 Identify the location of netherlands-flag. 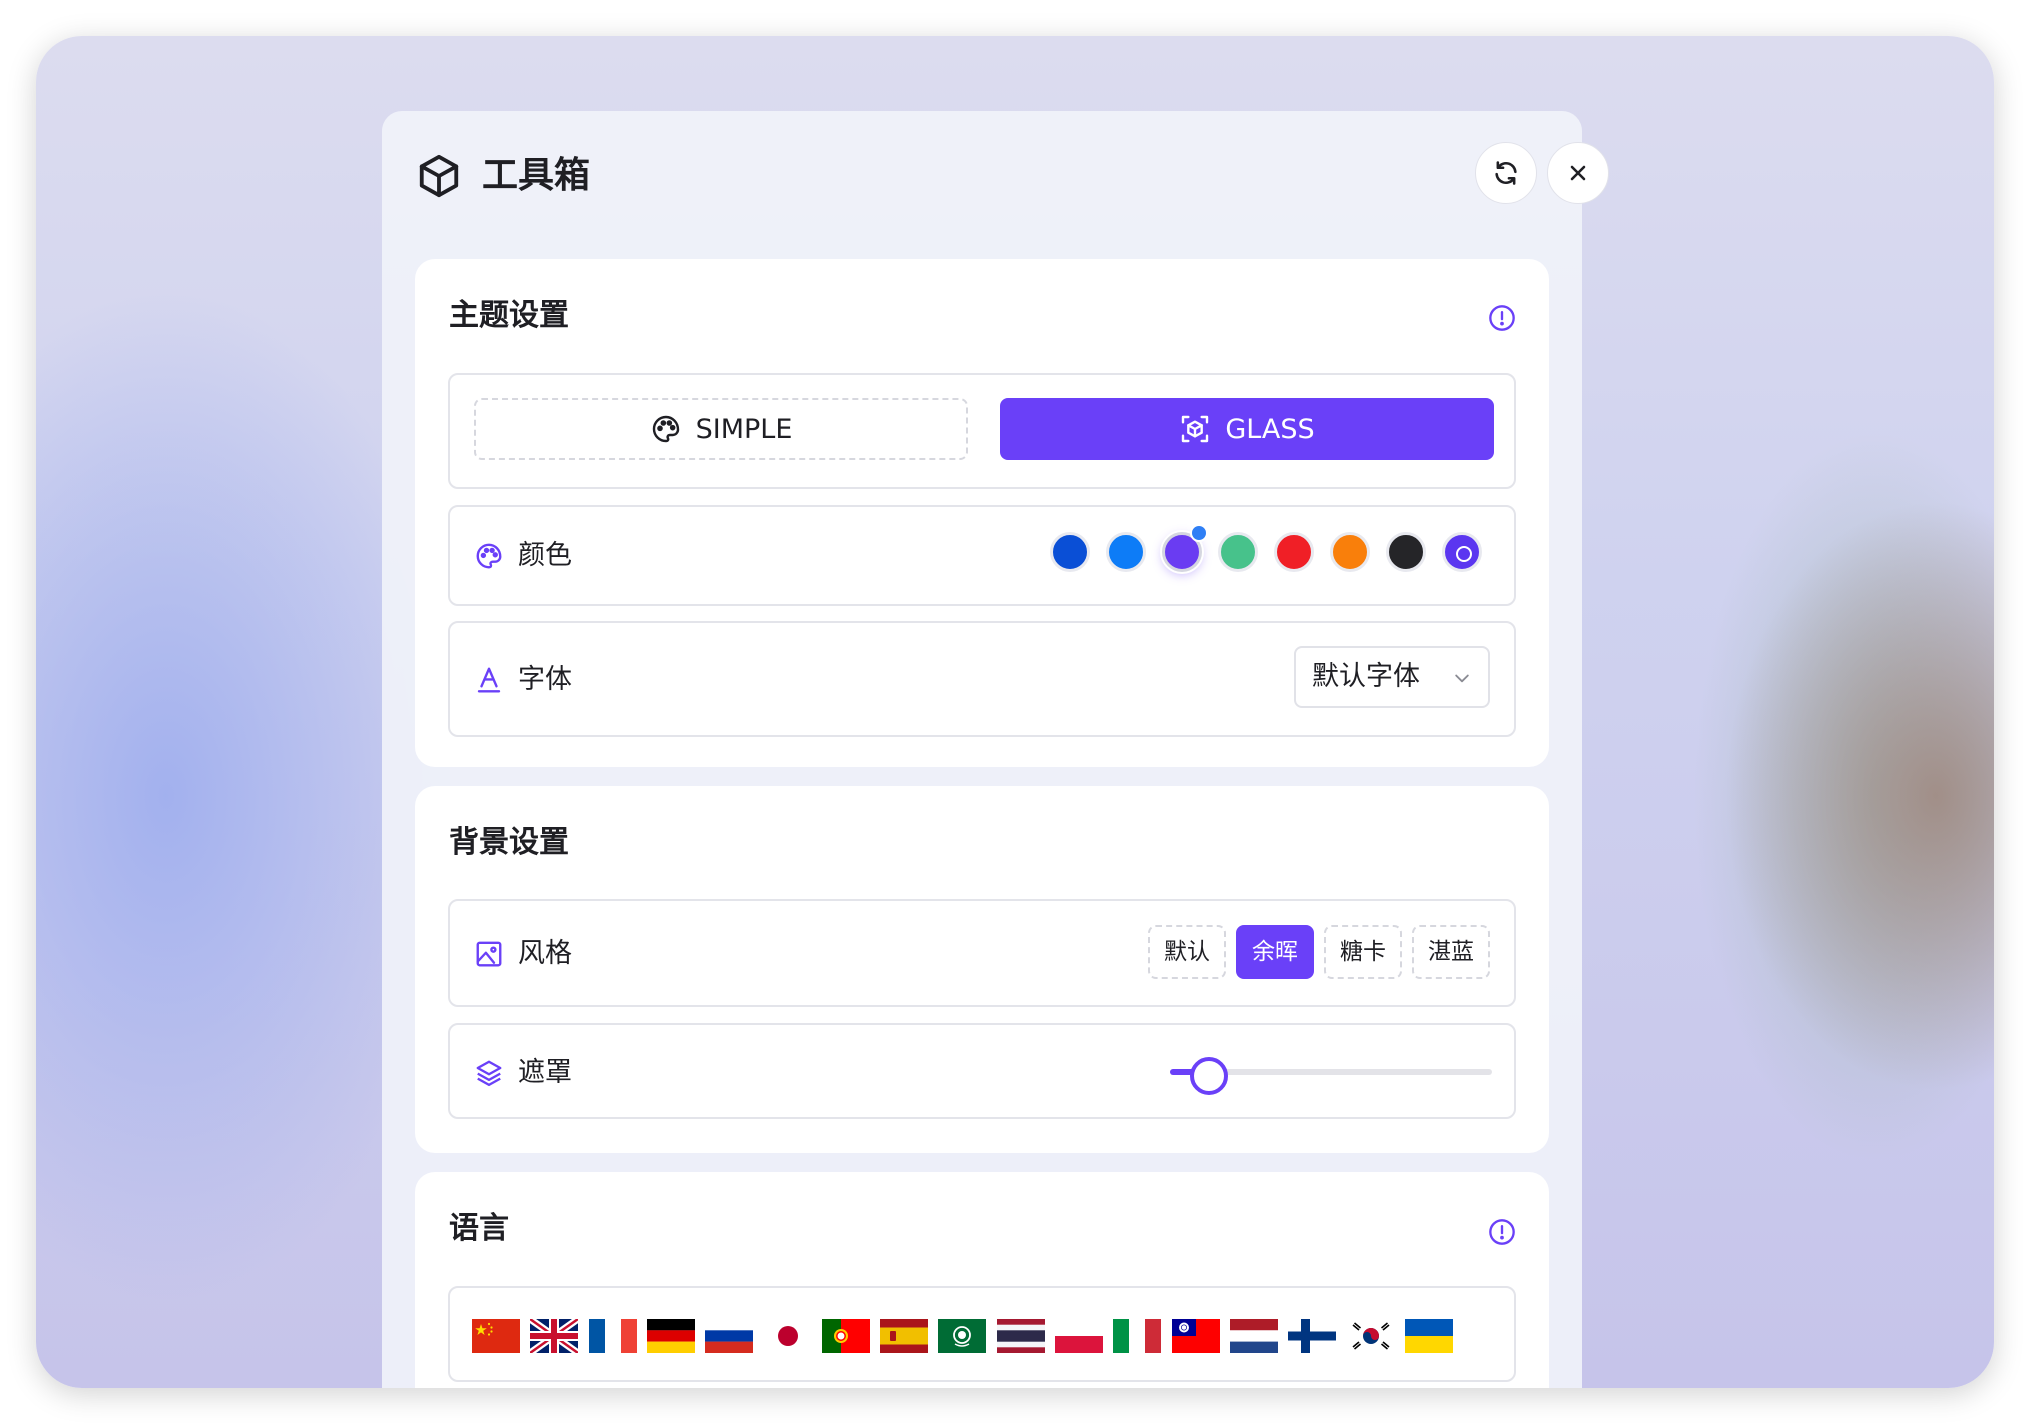
(1253, 1336).